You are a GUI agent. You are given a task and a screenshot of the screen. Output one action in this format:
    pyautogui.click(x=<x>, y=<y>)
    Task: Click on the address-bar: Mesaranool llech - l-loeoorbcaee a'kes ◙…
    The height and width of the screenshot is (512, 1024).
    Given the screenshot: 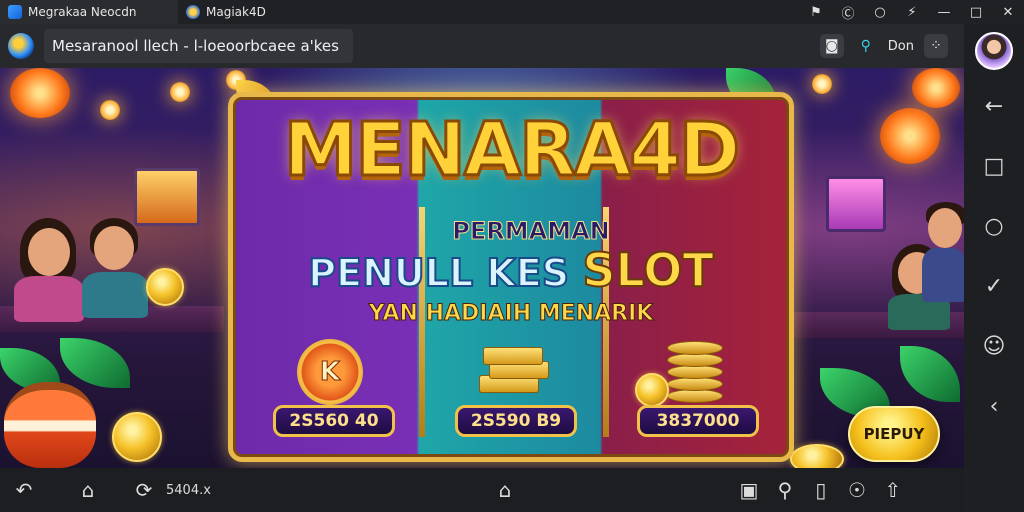 What is the action you would take?
    pyautogui.click(x=482, y=46)
    